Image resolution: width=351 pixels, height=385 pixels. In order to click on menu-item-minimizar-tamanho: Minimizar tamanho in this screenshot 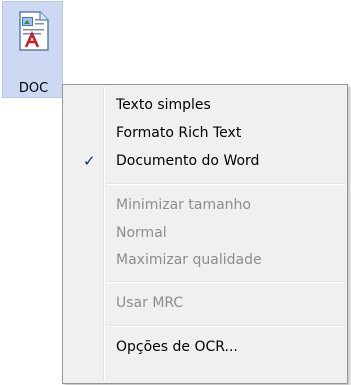, I will do `click(205, 205)`.